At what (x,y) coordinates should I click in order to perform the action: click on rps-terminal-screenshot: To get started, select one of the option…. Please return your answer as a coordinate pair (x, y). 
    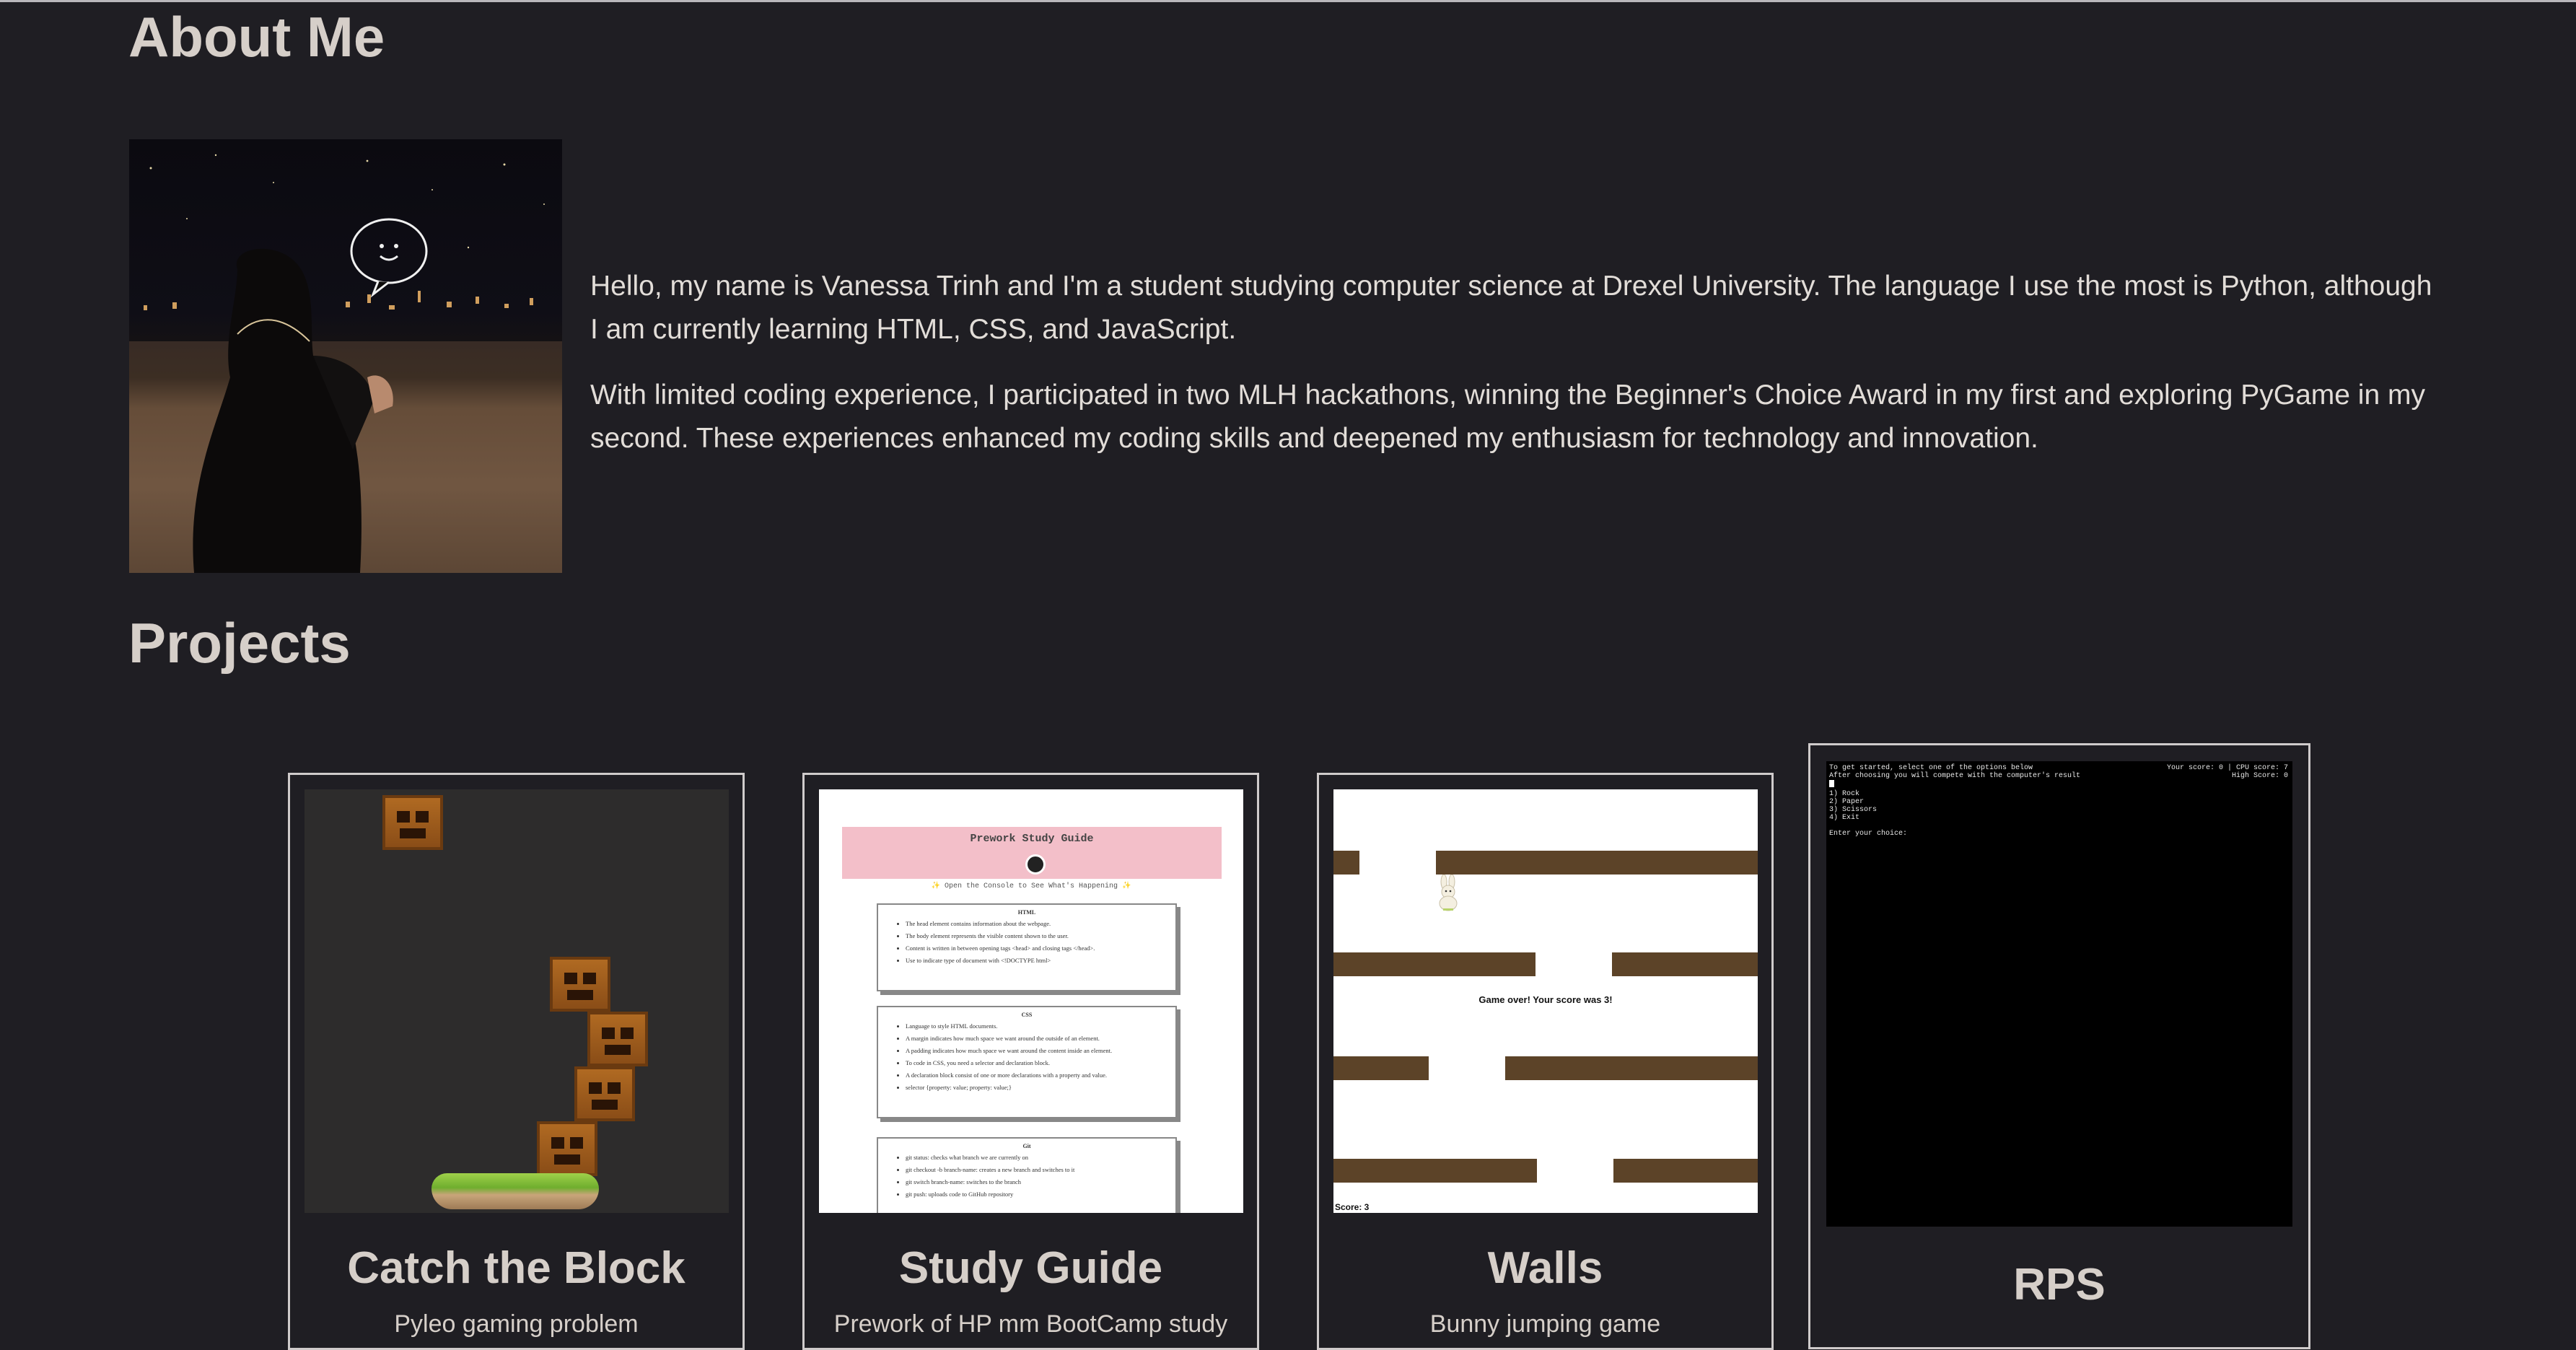
    Looking at the image, I should click on (2059, 994).